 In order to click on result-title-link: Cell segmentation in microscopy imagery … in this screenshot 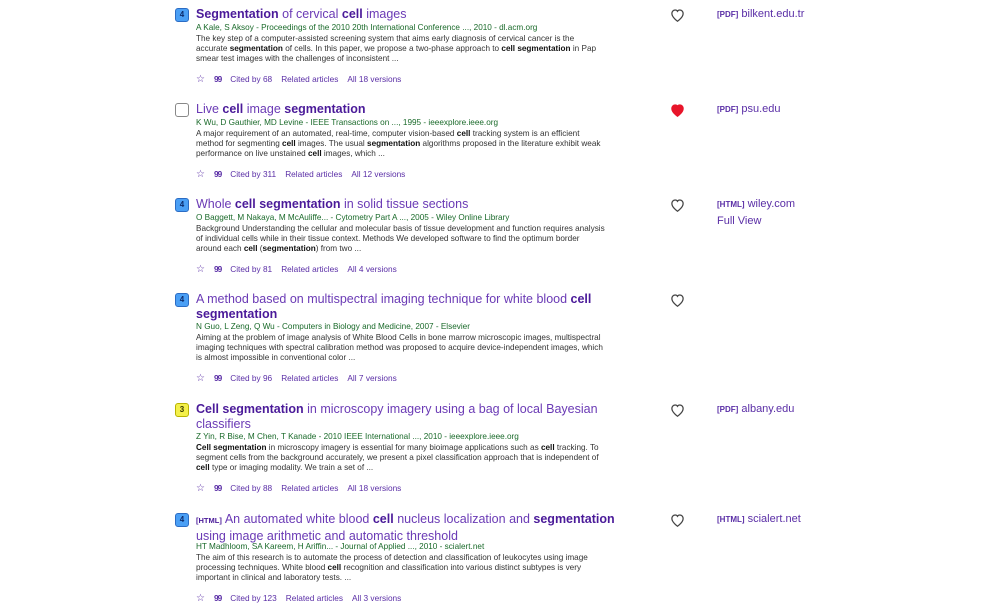, I will do `click(406, 416)`.